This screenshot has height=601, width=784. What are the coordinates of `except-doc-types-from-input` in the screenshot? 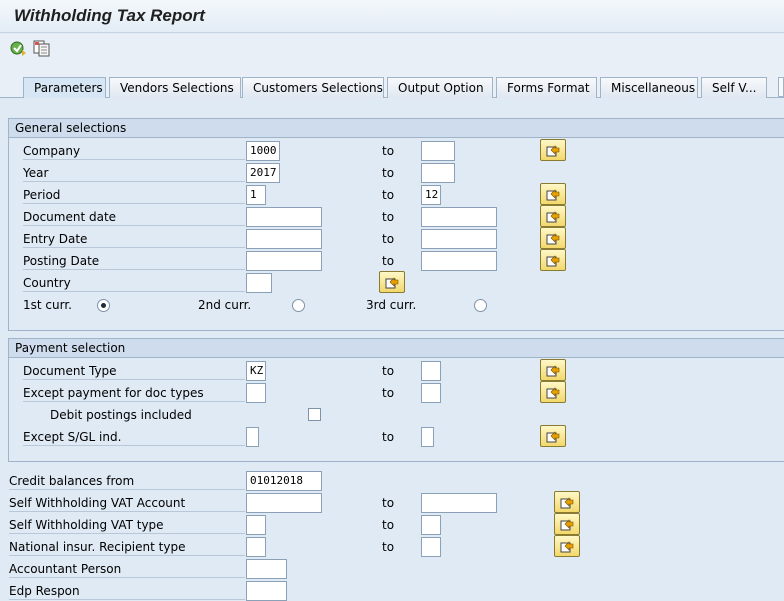 It's located at (256, 393).